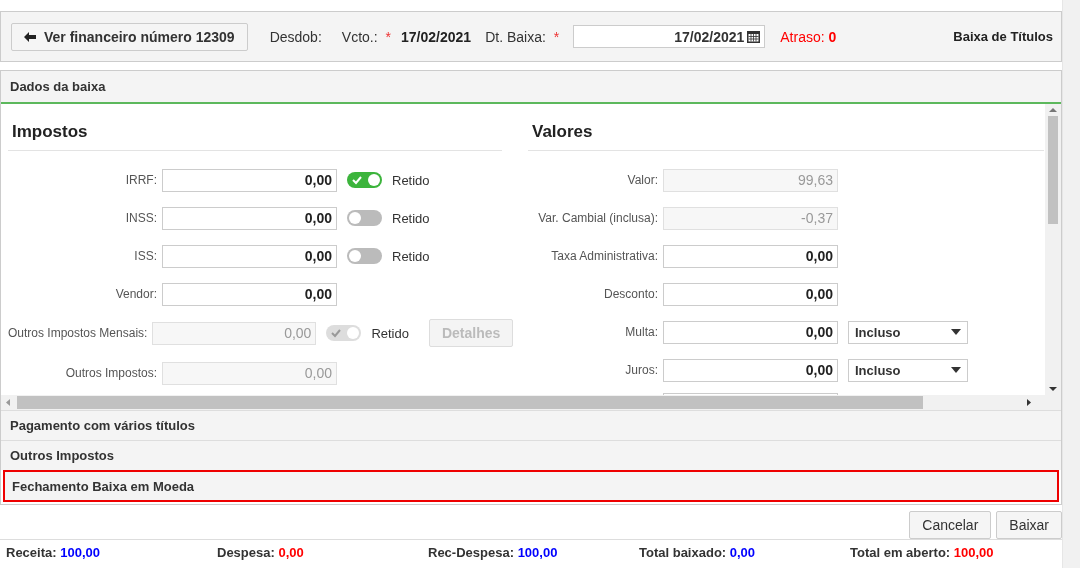 This screenshot has width=1080, height=568. I want to click on desdob-label: Desdob:, so click(295, 36).